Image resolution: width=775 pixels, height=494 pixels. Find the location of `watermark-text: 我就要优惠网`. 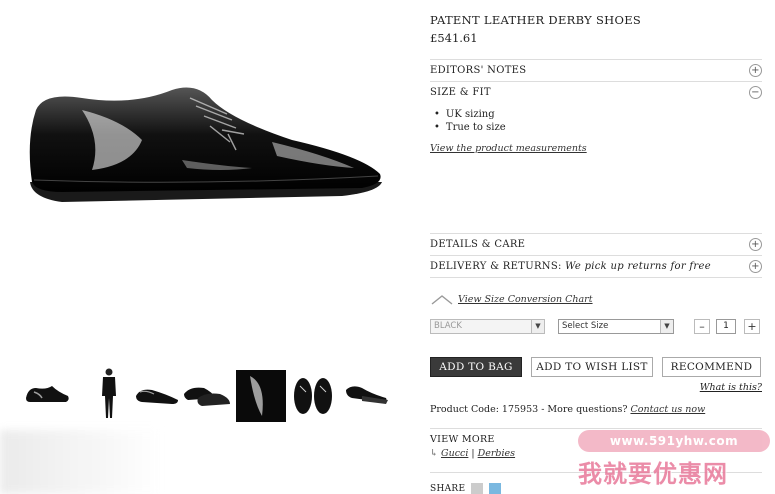

watermark-text: 我就要优惠网 is located at coordinates (653, 474).